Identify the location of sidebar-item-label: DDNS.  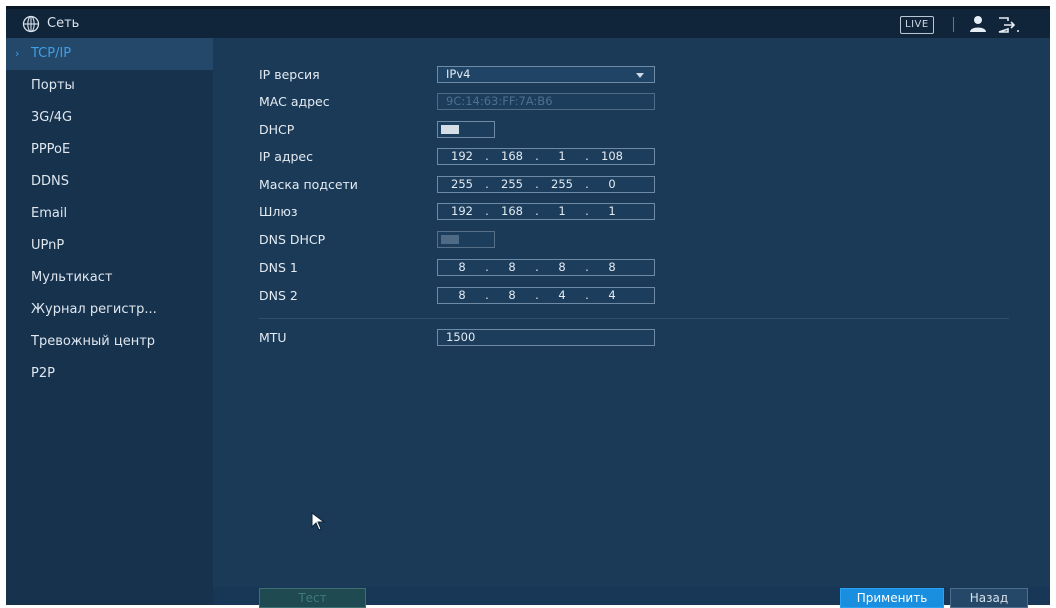
(50, 181).